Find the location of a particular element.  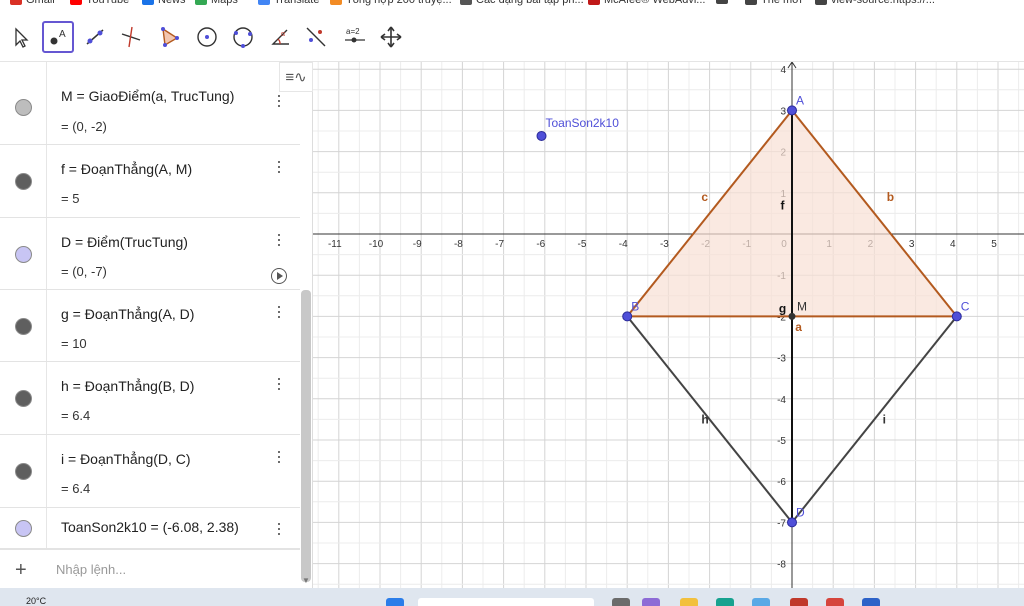

bookmark-item: Gmail is located at coordinates (32, 3).